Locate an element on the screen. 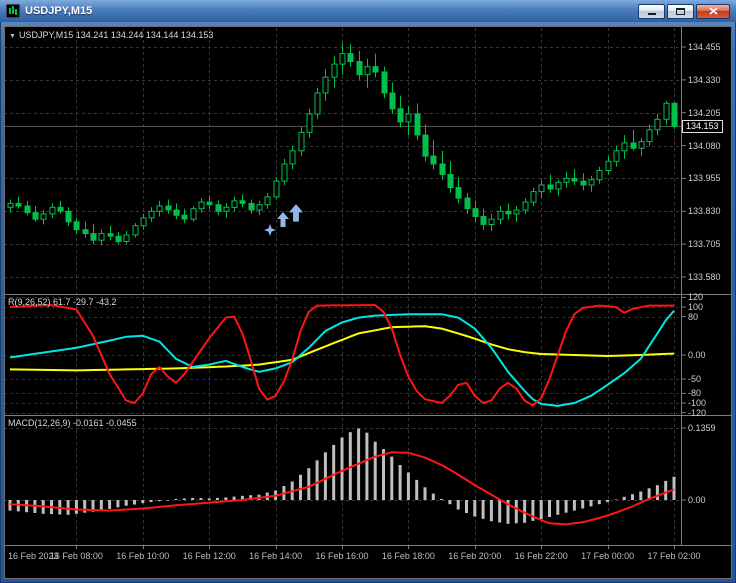 Image resolution: width=736 pixels, height=583 pixels. time-label: 16 Feb 20:00 is located at coordinates (475, 556).